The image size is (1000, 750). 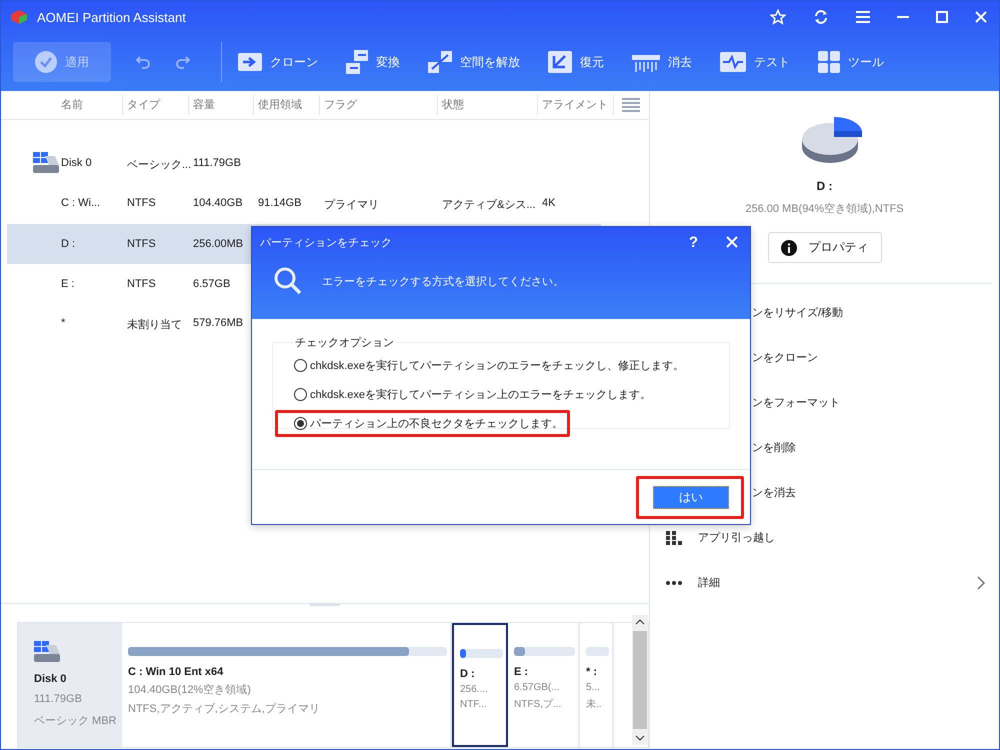 I want to click on dialog-message: エラーをチェックする方式を選択してください。, so click(x=443, y=281).